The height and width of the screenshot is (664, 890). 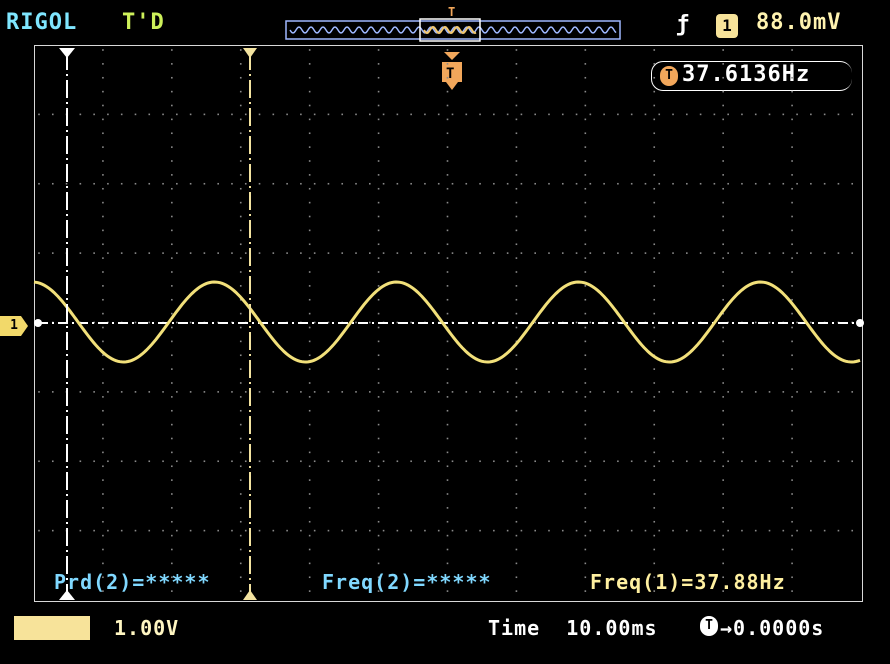 I want to click on timebase-value: 10.00ms, so click(x=612, y=628).